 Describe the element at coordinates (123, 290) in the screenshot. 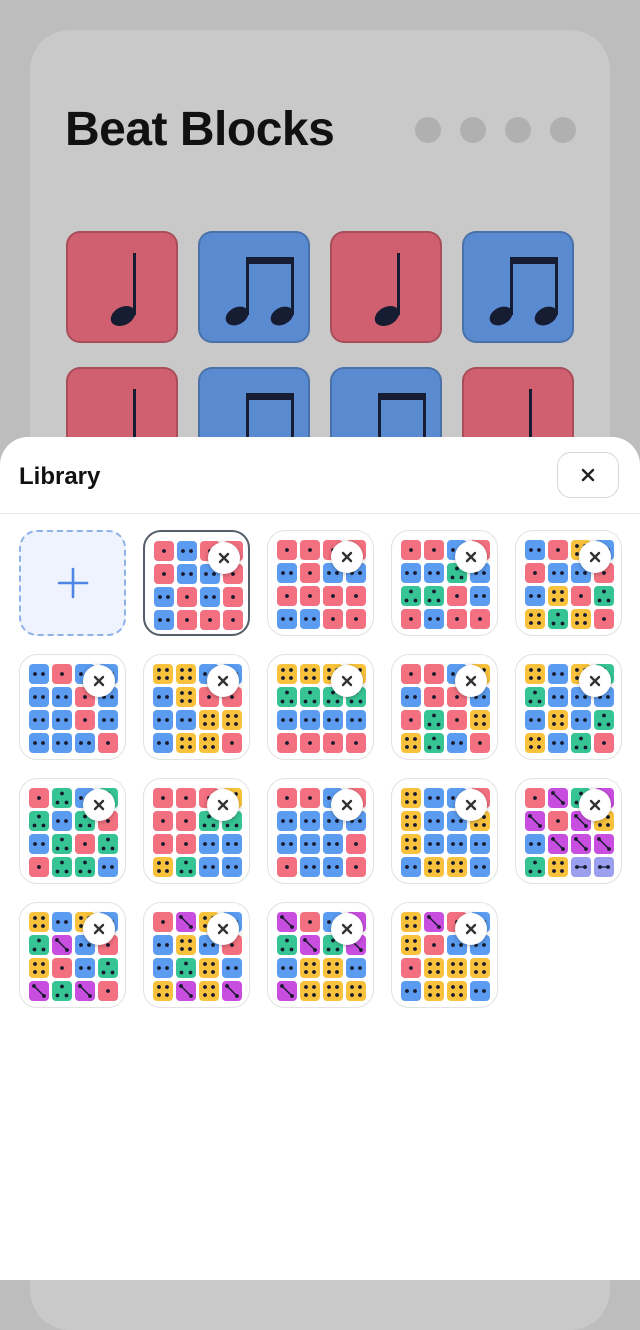

I see `quarter-note-icon` at that location.